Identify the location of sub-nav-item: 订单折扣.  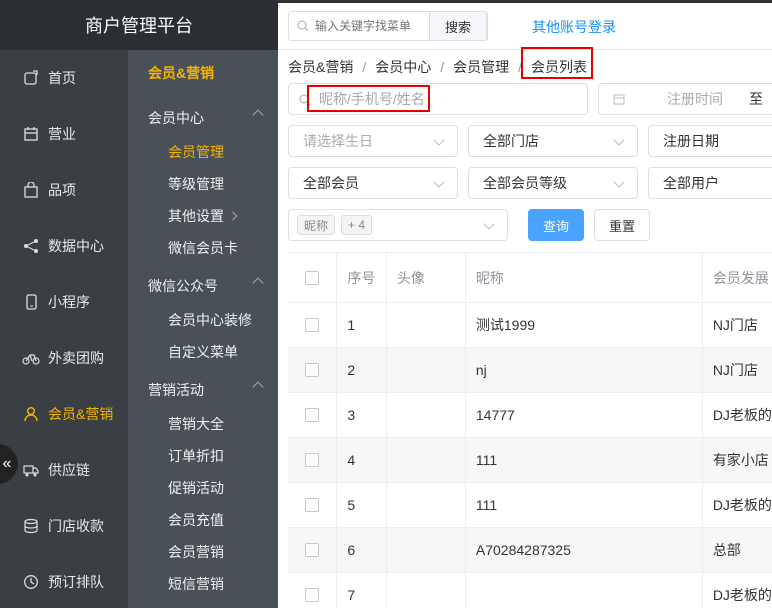
(203, 456).